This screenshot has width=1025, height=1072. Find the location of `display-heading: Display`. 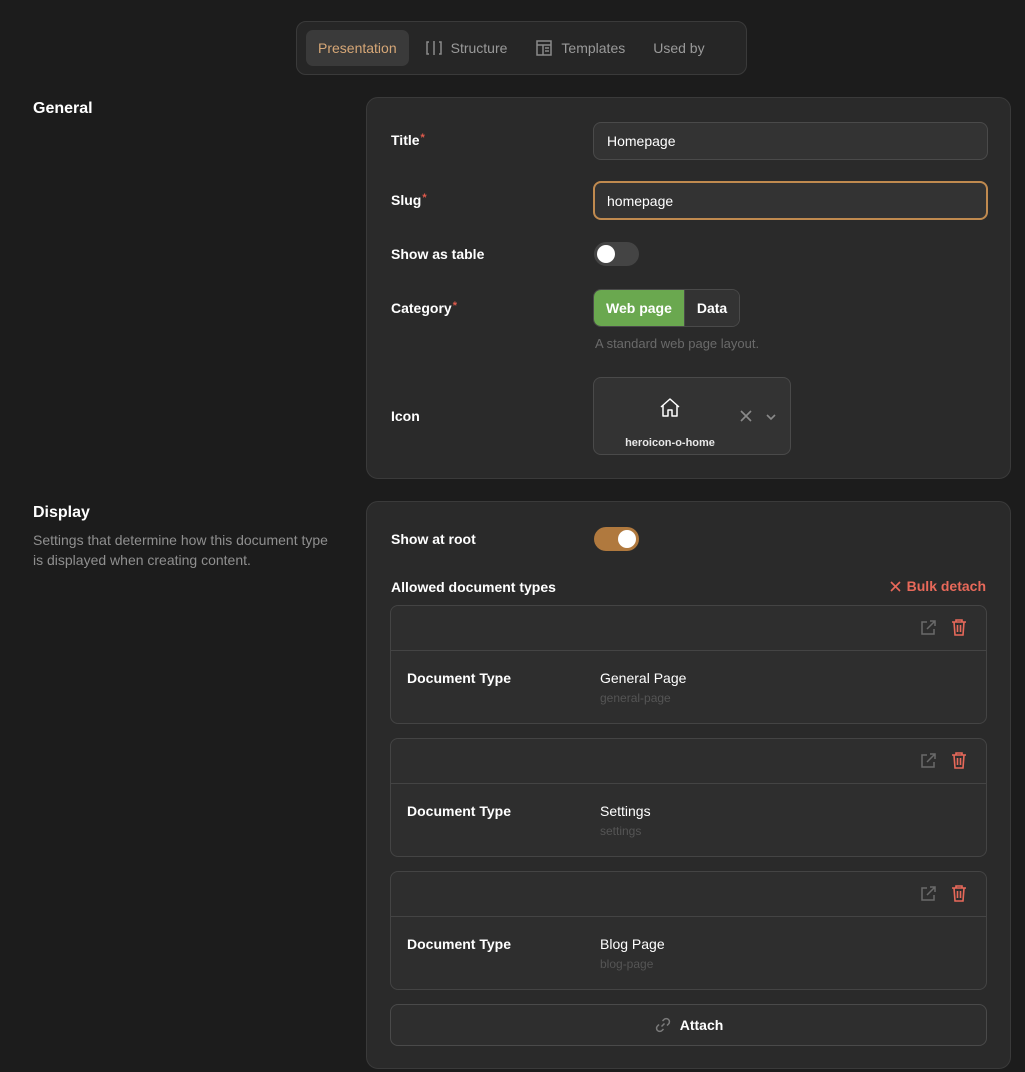

display-heading: Display is located at coordinates (61, 512).